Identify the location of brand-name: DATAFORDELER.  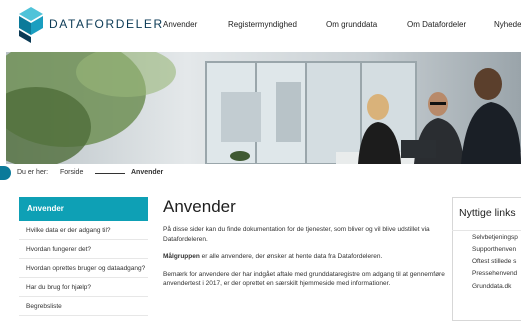
(106, 24).